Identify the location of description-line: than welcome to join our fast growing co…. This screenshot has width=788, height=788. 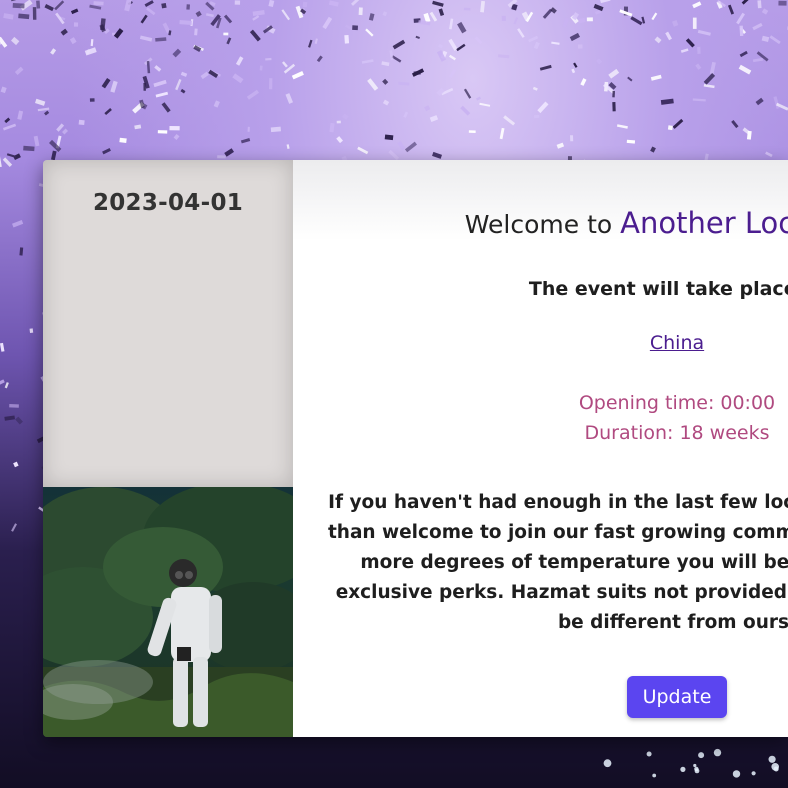
(557, 532).